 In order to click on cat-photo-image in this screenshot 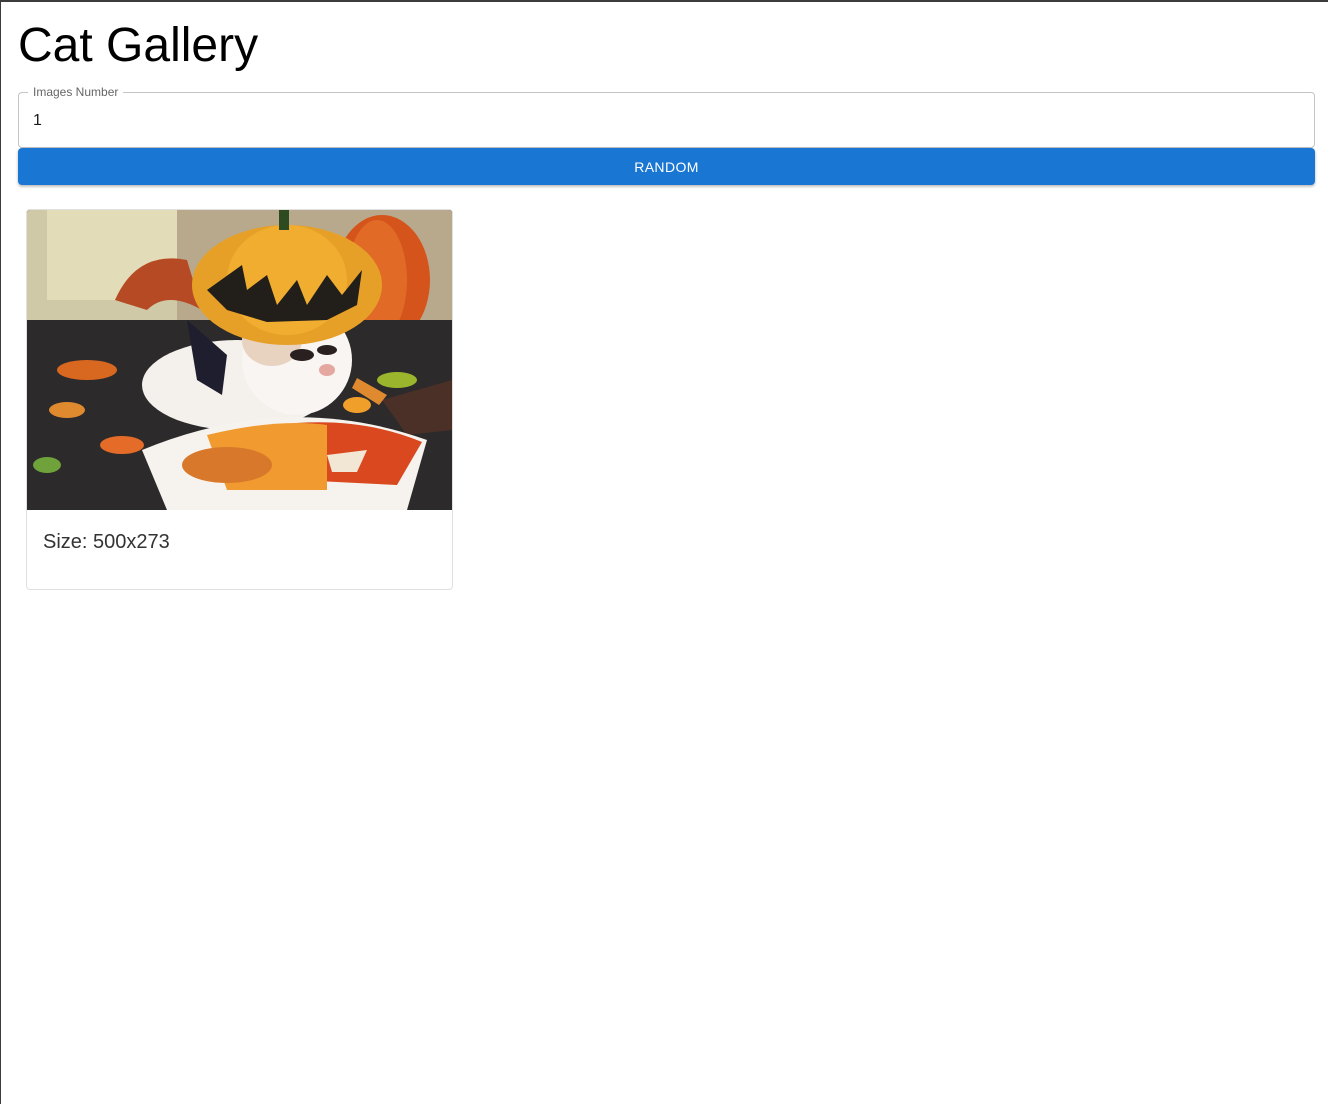, I will do `click(239, 360)`.